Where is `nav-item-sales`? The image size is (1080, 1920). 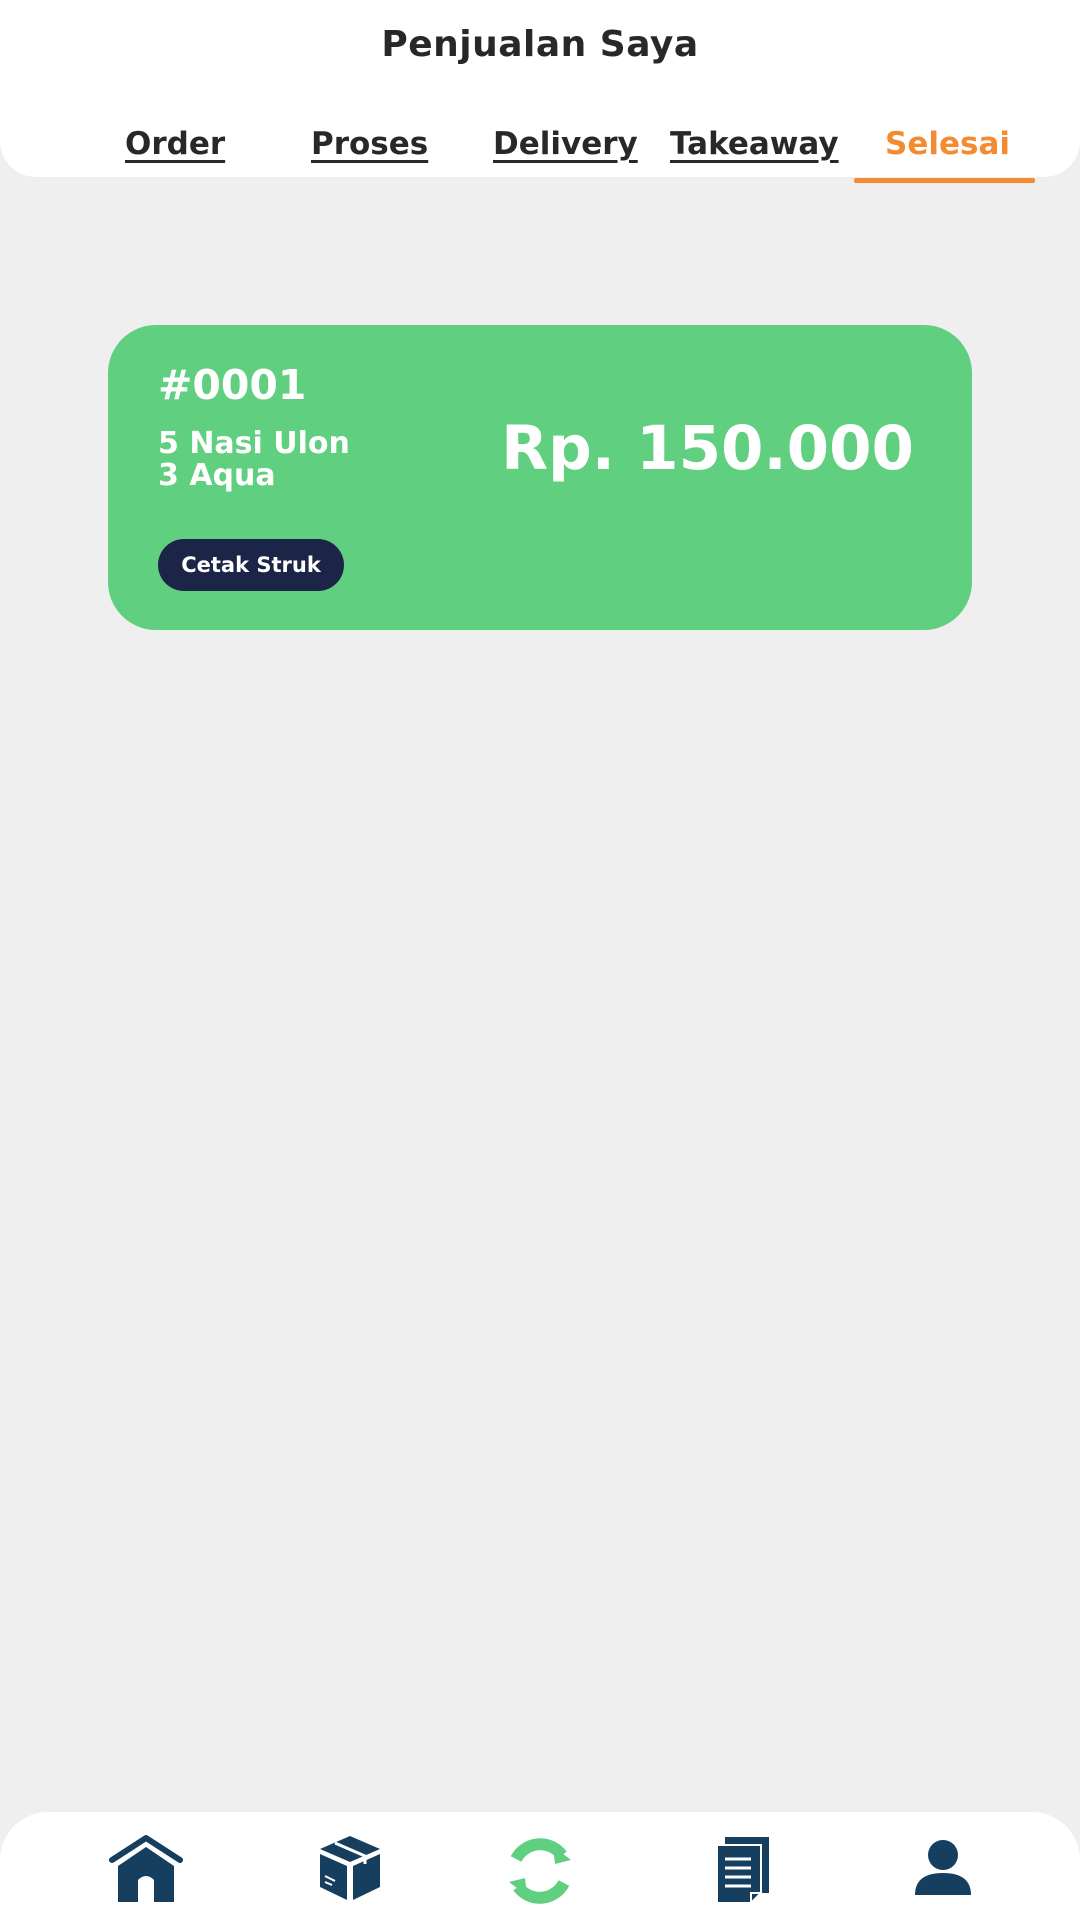
nav-item-sales is located at coordinates (540, 1866).